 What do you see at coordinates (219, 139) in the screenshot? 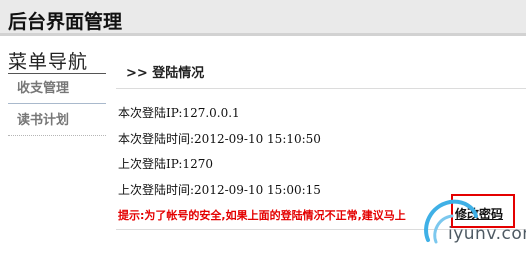
I see `current-login-time: 本次登陆时间:2012-09-10 15:10:50` at bounding box center [219, 139].